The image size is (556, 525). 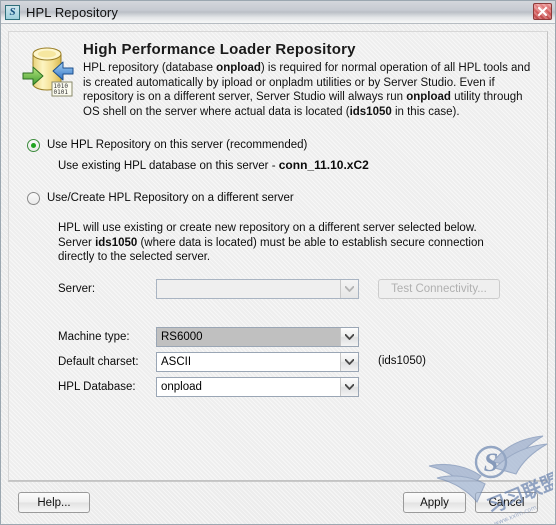 I want to click on hpl-database-row: HPL Database: onpload, so click(x=297, y=386).